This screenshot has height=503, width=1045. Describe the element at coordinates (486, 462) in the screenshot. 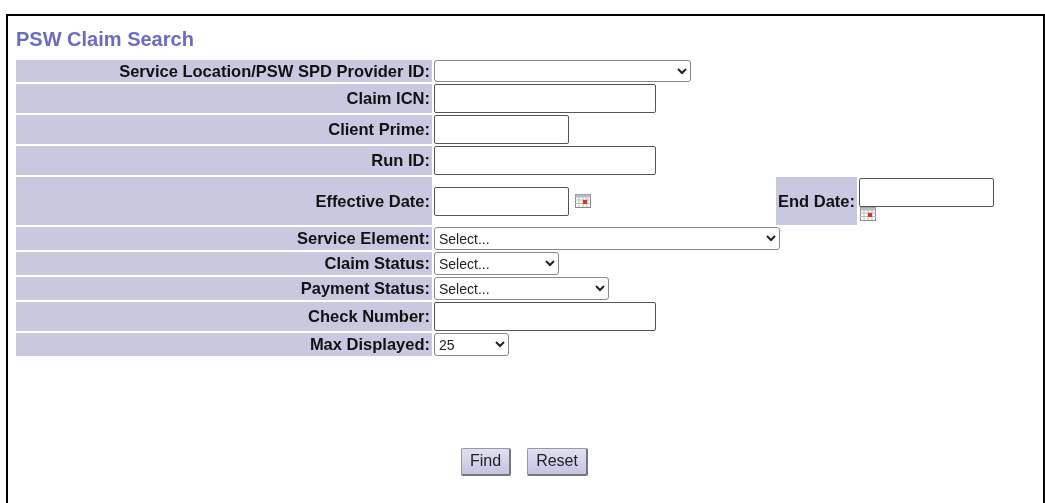

I see `find-button: Find` at that location.